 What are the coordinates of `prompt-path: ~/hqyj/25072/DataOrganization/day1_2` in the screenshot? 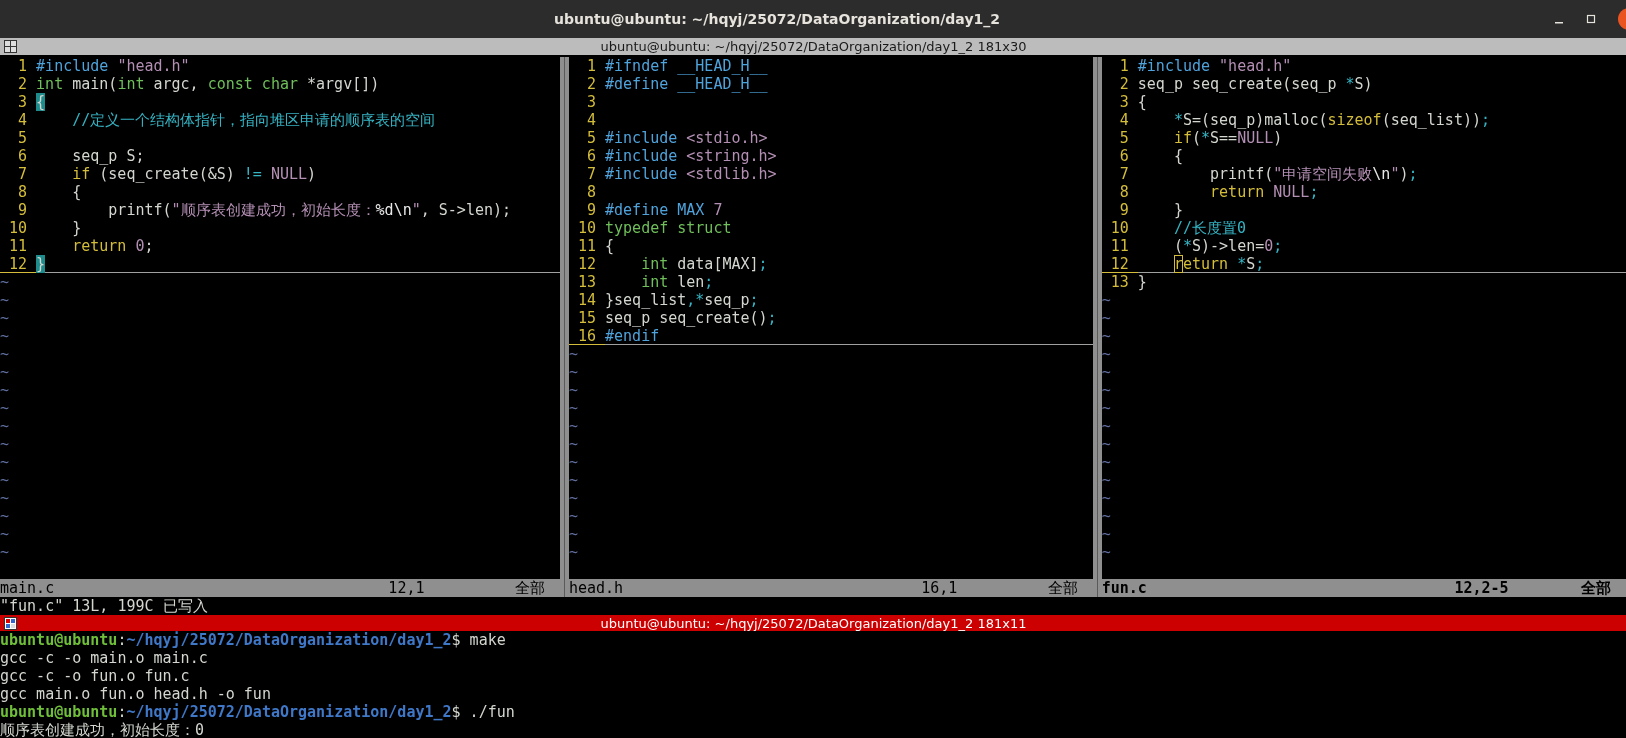 It's located at (289, 712).